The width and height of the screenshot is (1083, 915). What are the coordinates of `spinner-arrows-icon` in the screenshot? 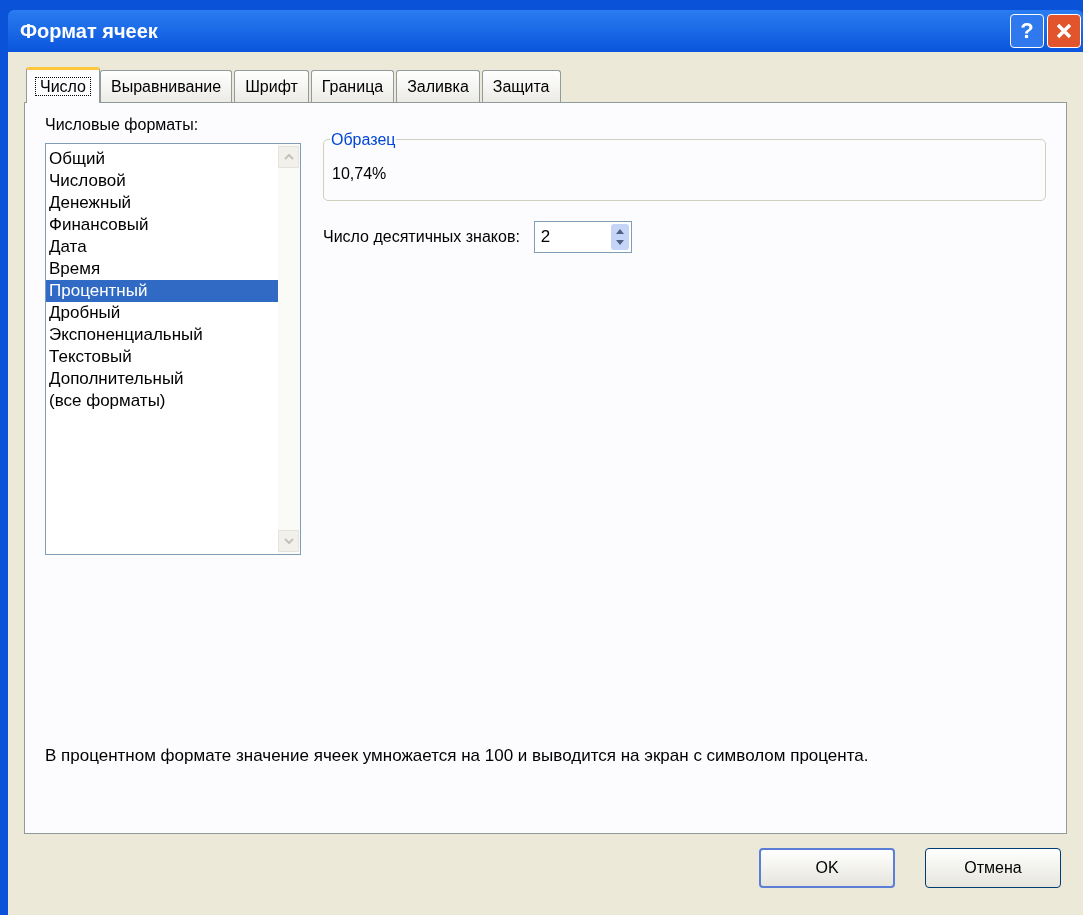 It's located at (619, 237).